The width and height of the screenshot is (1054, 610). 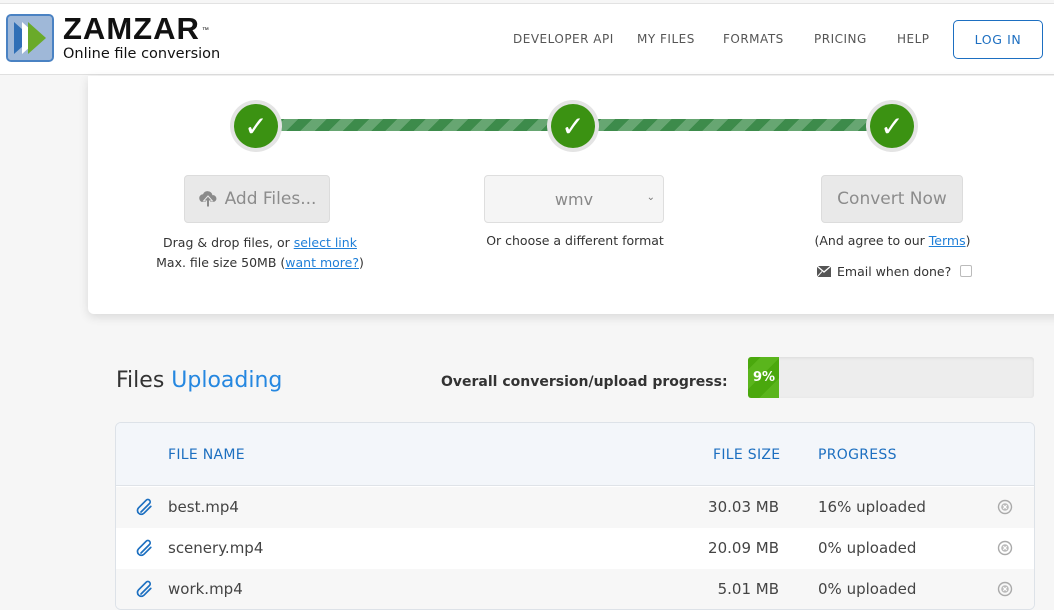 I want to click on cloud-upload-icon, so click(x=207, y=199).